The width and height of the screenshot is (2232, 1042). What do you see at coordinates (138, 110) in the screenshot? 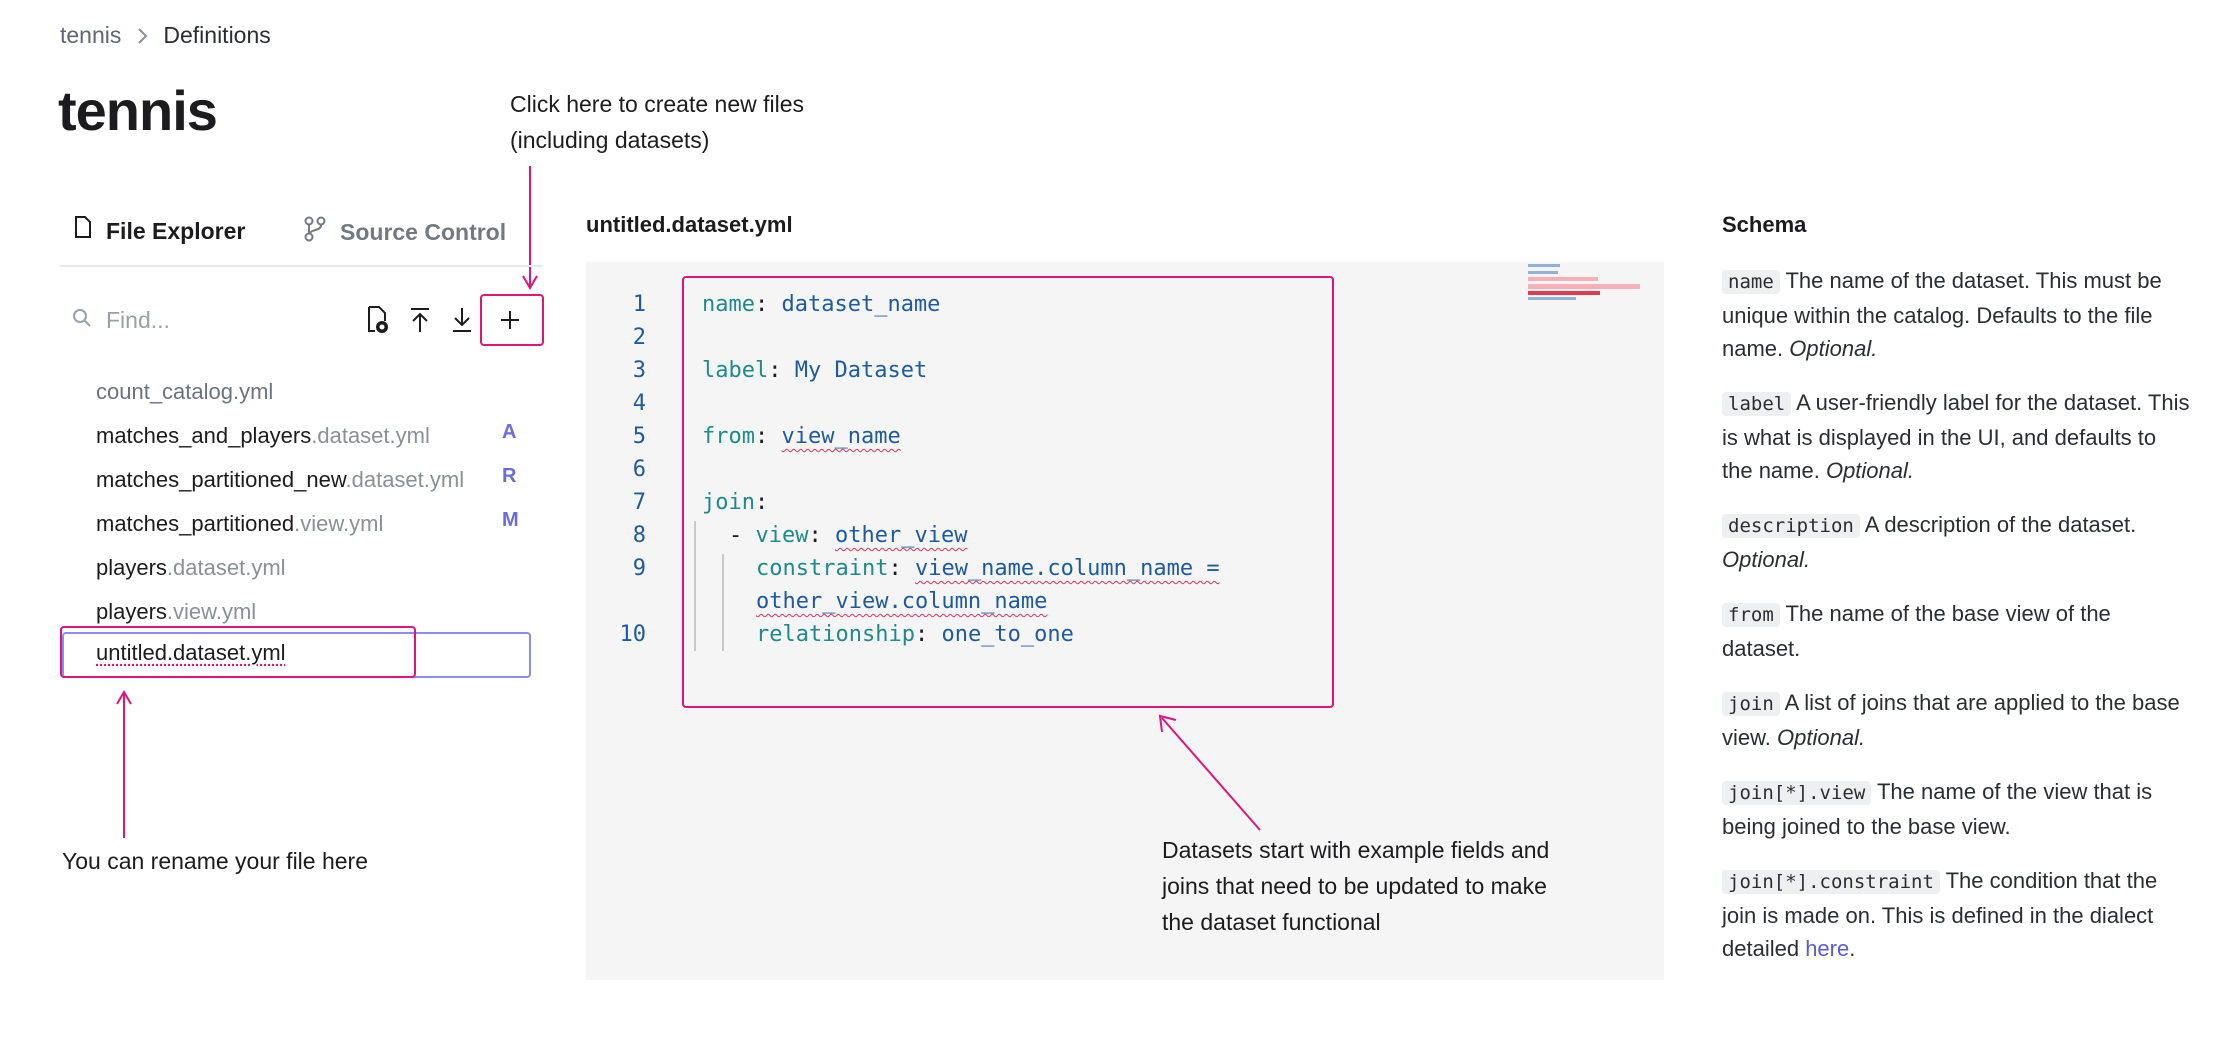
I see `page-title: tennis` at bounding box center [138, 110].